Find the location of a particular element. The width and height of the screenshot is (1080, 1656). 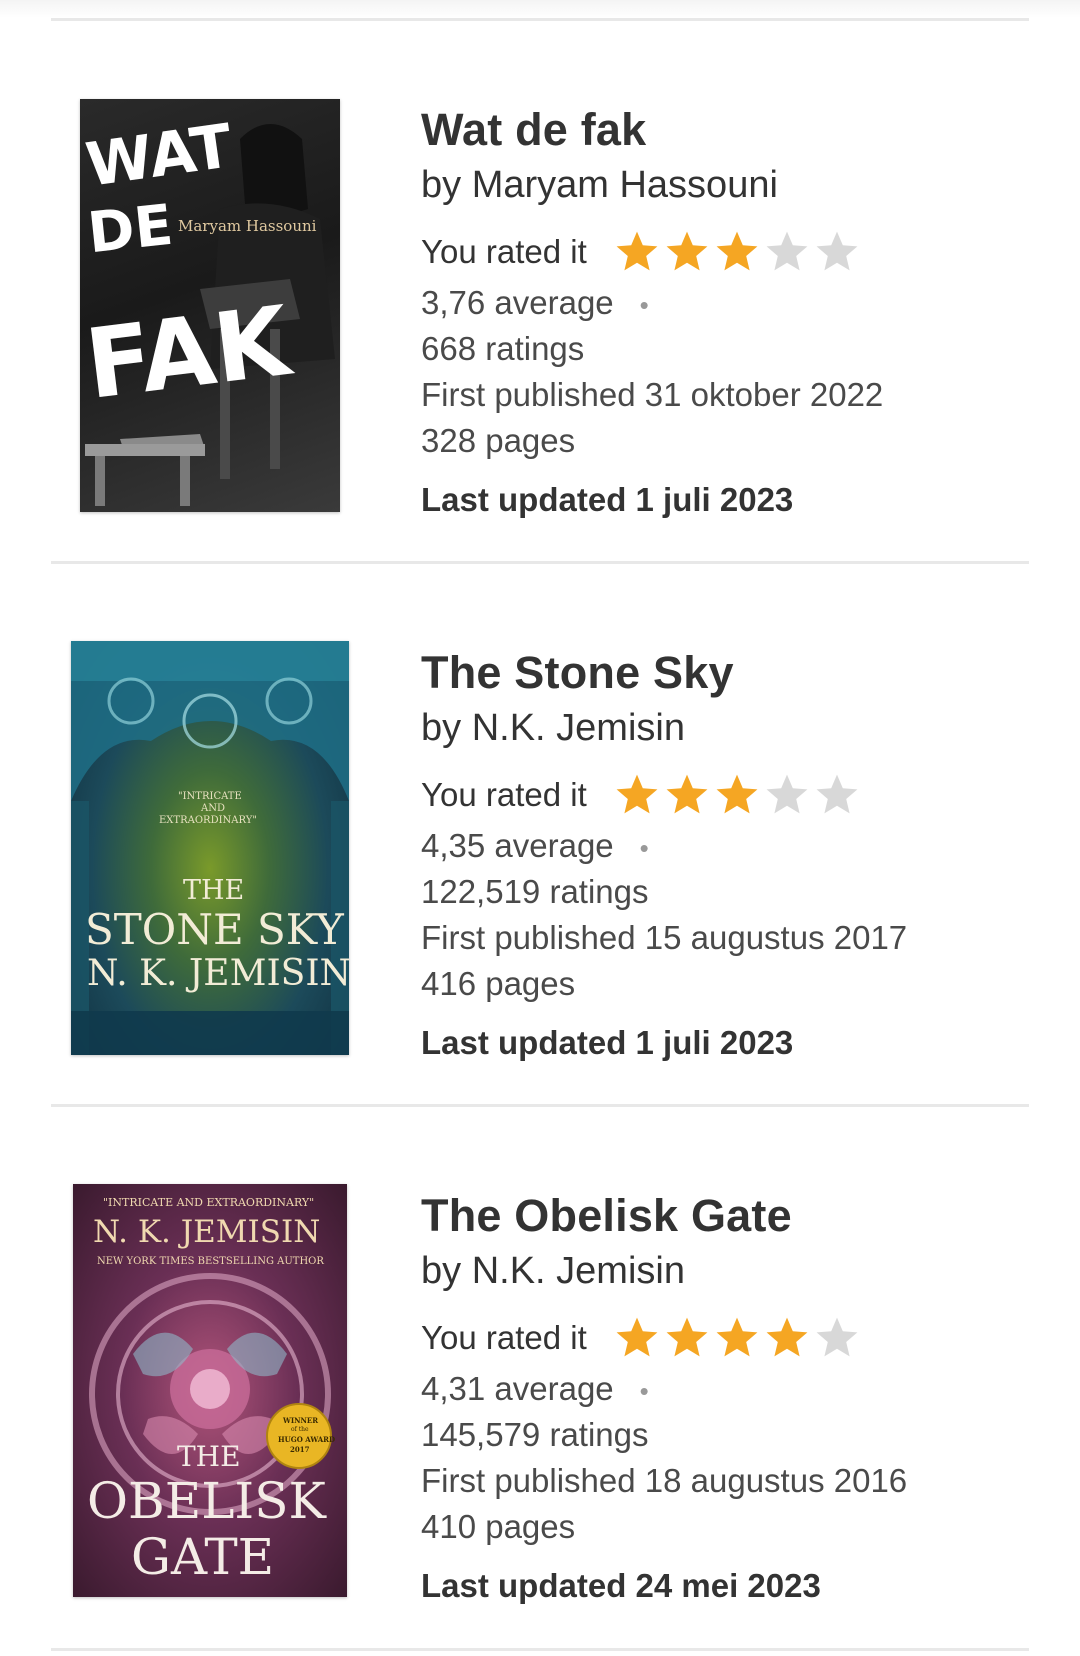

average-text: 4,35 average is located at coordinates (517, 845).